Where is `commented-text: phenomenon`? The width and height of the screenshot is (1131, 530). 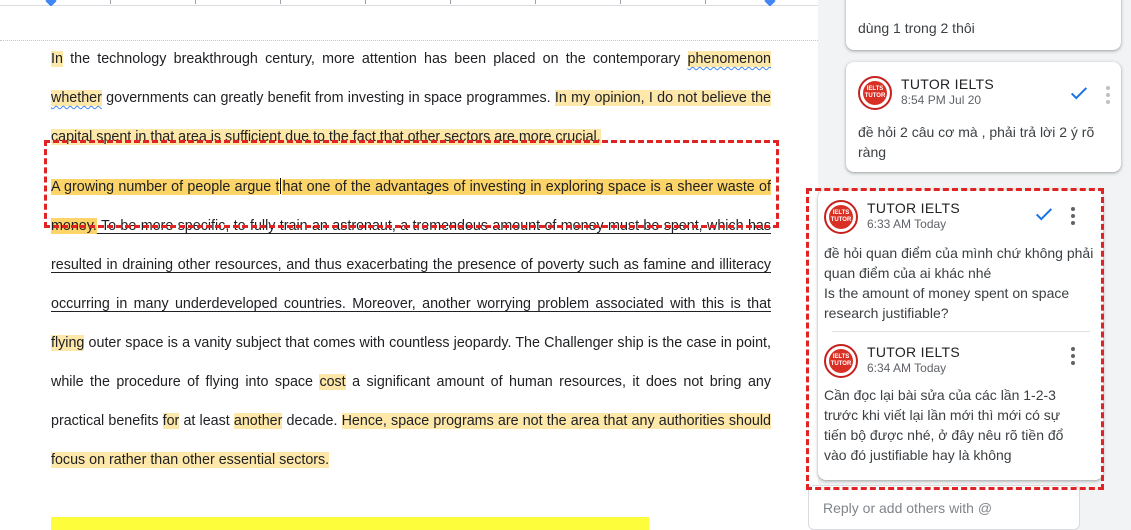
commented-text: phenomenon is located at coordinates (729, 59).